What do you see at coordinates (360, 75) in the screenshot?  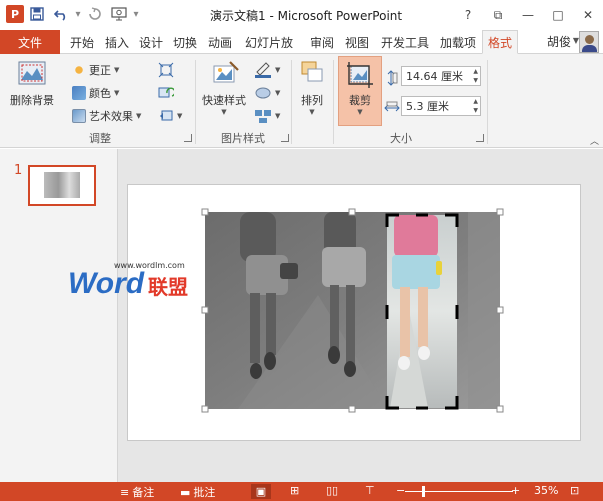 I see `crop-icon` at bounding box center [360, 75].